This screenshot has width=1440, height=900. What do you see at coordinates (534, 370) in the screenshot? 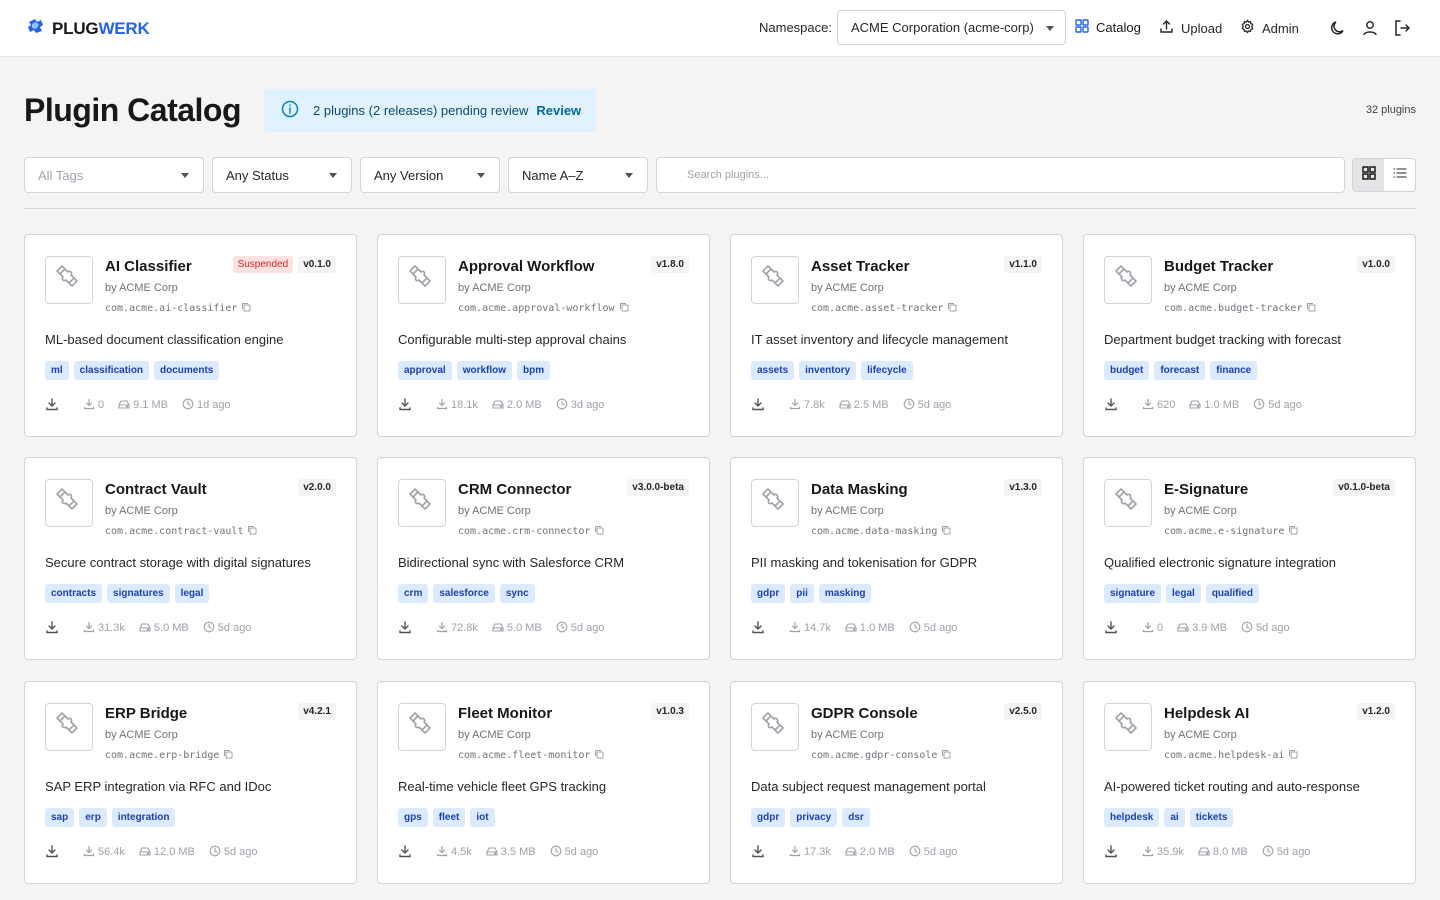
I see `tag-chip: bpm` at bounding box center [534, 370].